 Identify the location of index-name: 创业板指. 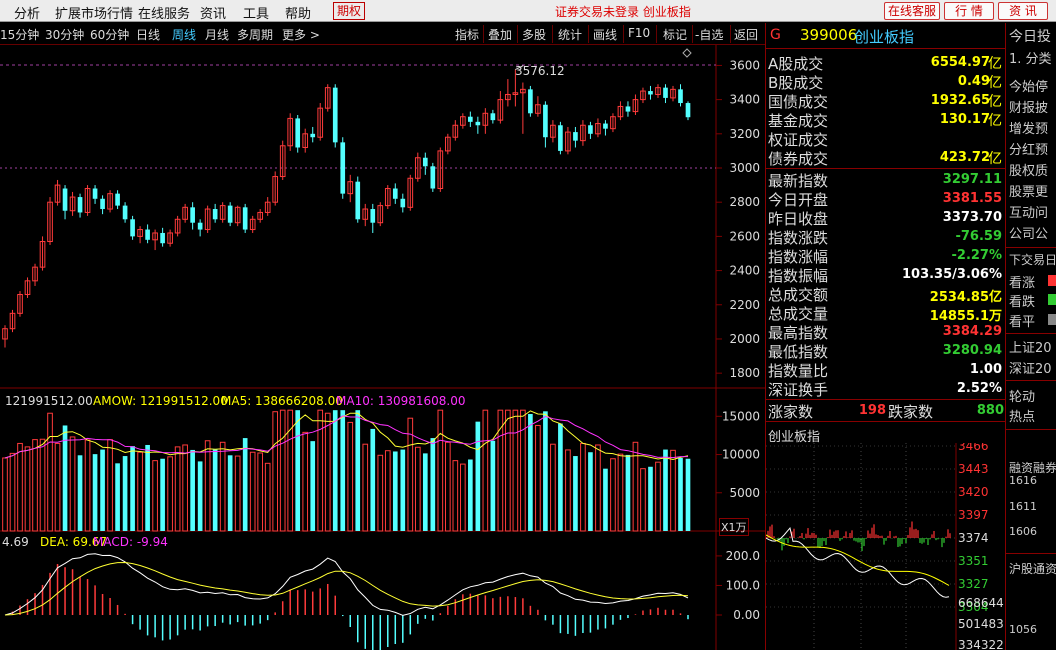
(884, 37).